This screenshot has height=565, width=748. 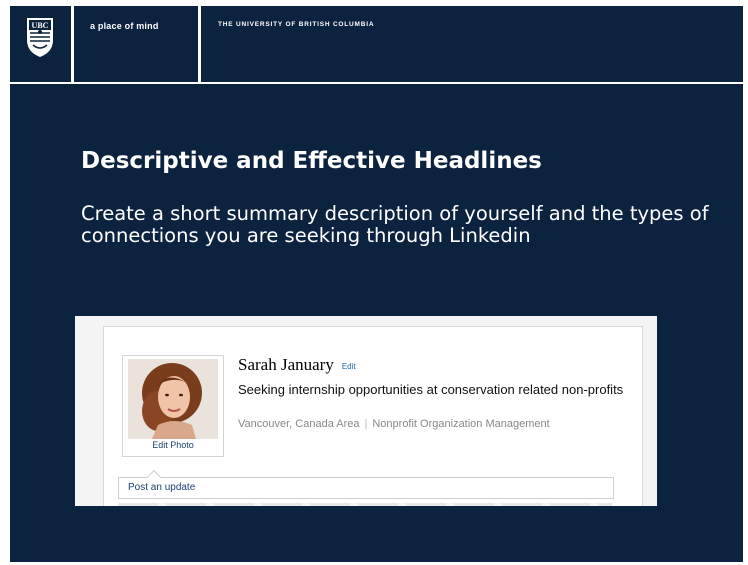 I want to click on faded-content-row, so click(x=365, y=504).